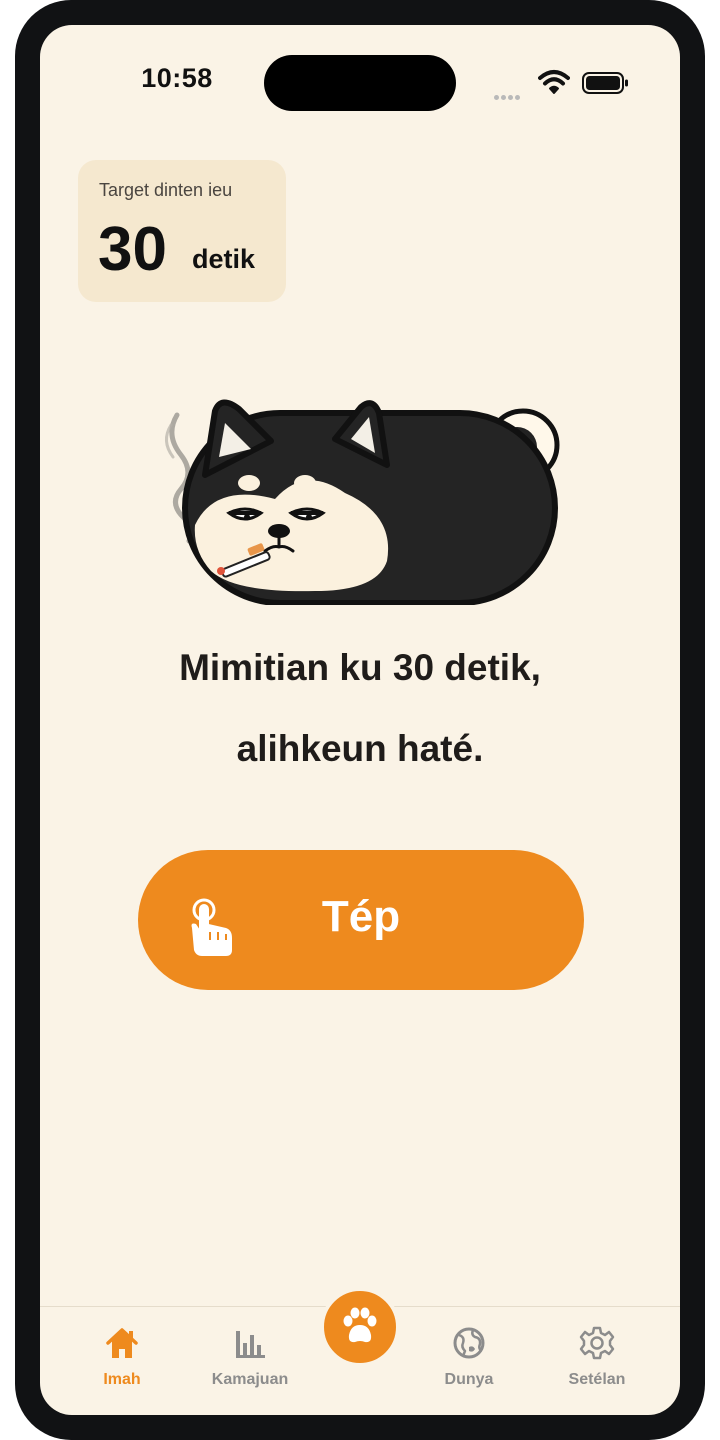 The width and height of the screenshot is (720, 1440). Describe the element at coordinates (362, 502) in the screenshot. I see `smoking-shiba-dog-illustration` at that location.